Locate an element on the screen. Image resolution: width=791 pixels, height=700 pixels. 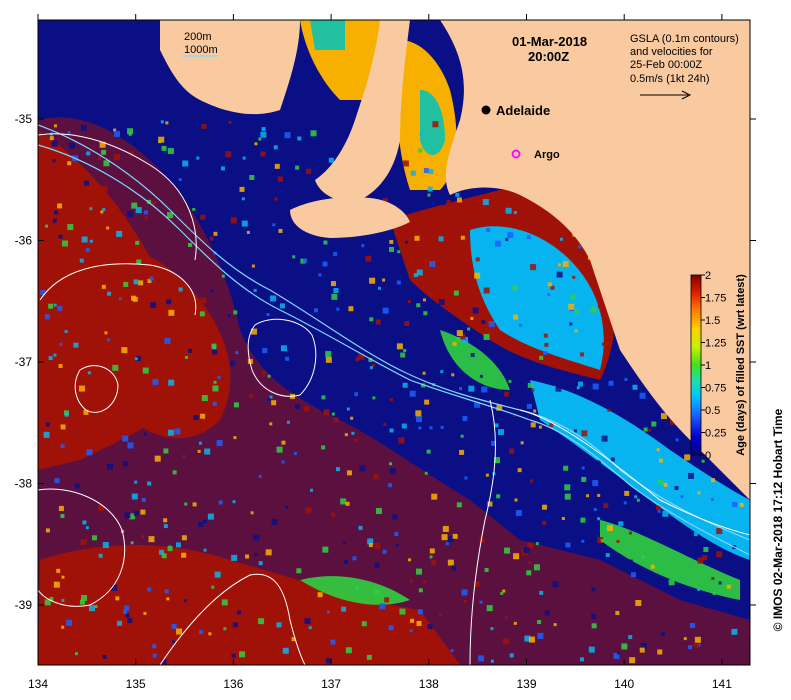
map-time: 20:00Z is located at coordinates (548, 56).